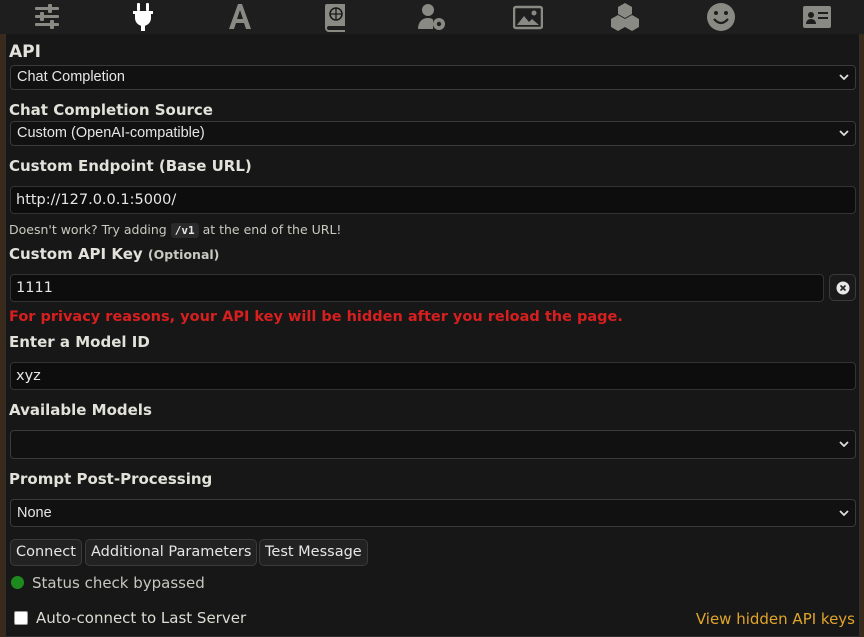 Image resolution: width=864 pixels, height=637 pixels. Describe the element at coordinates (775, 619) in the screenshot. I see `view-hidden-keys-link: View hidden API keys` at that location.